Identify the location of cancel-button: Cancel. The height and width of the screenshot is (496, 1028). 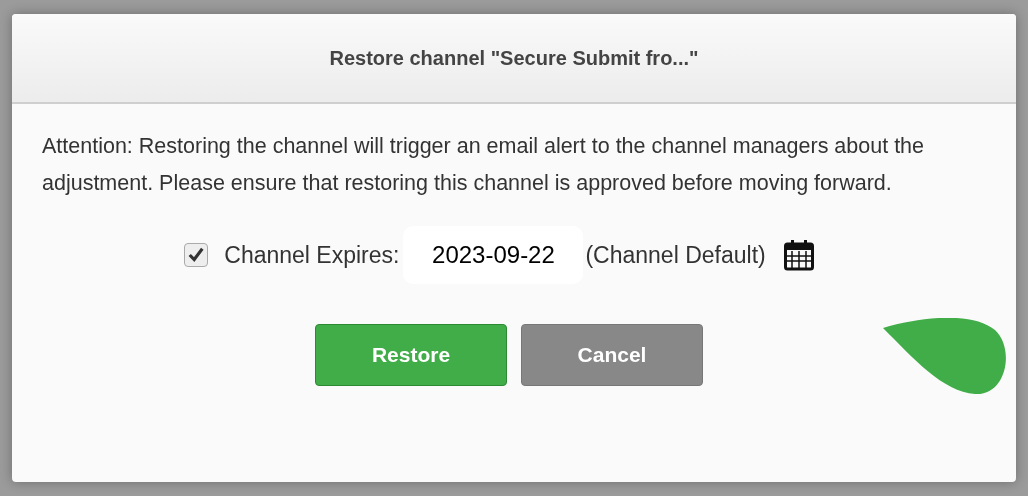
(612, 355).